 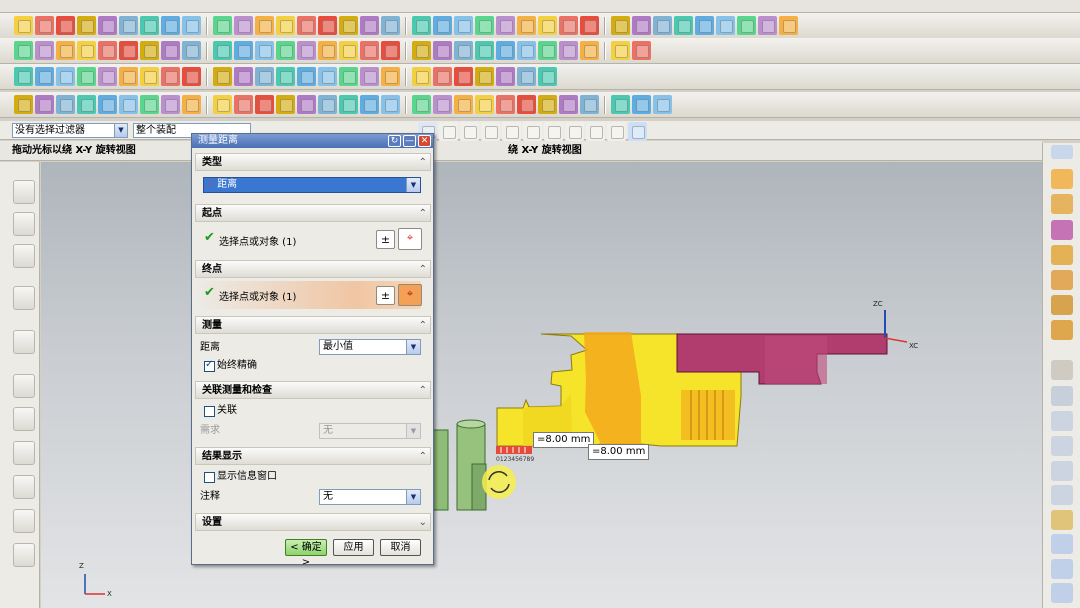 I want to click on thicken-icon, so click(x=526, y=25).